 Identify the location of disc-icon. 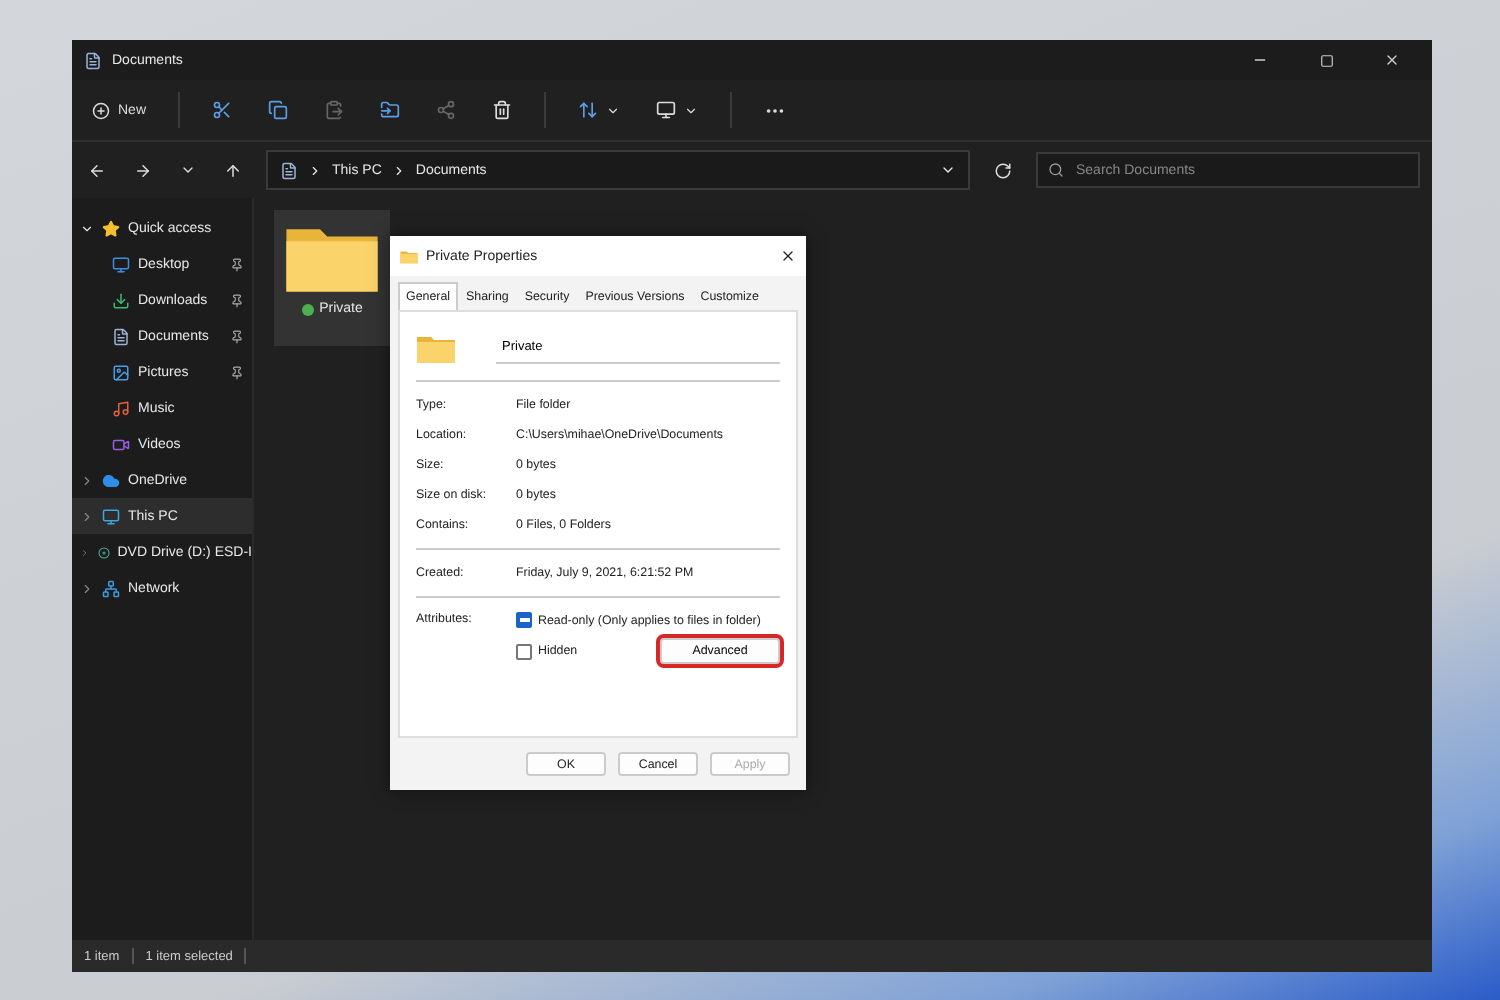
(103, 552).